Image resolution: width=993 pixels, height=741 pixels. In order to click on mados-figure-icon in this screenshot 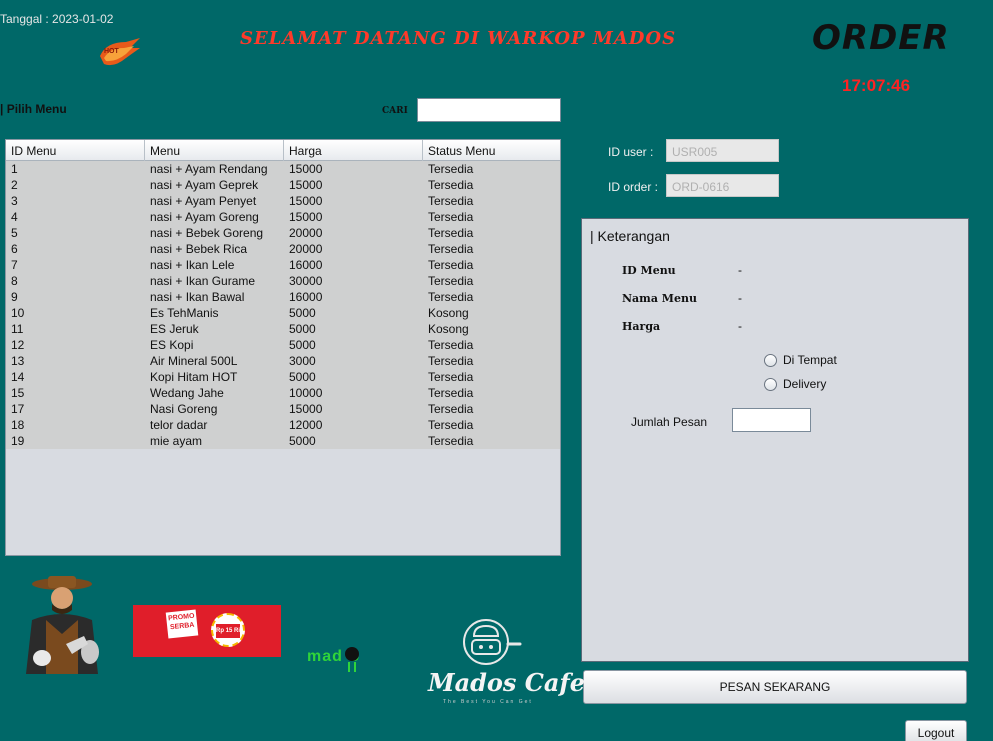, I will do `click(352, 659)`.